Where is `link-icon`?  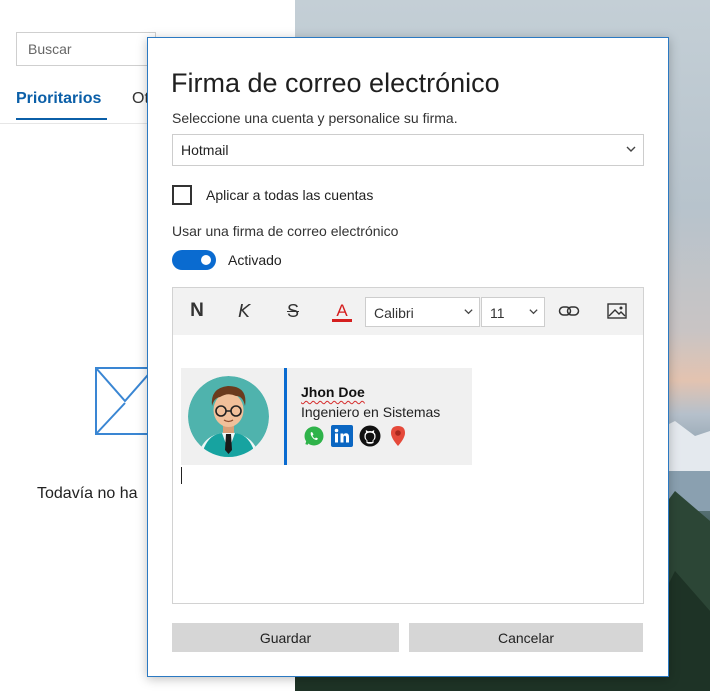
link-icon is located at coordinates (569, 311).